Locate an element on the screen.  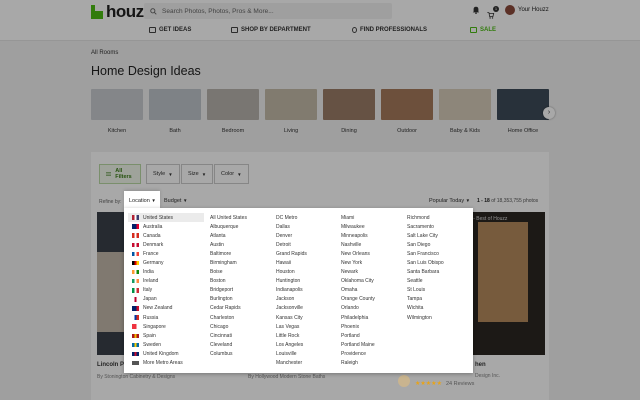
card-subtitle: By Hollywood Modern Stone Baths is located at coordinates (286, 377).